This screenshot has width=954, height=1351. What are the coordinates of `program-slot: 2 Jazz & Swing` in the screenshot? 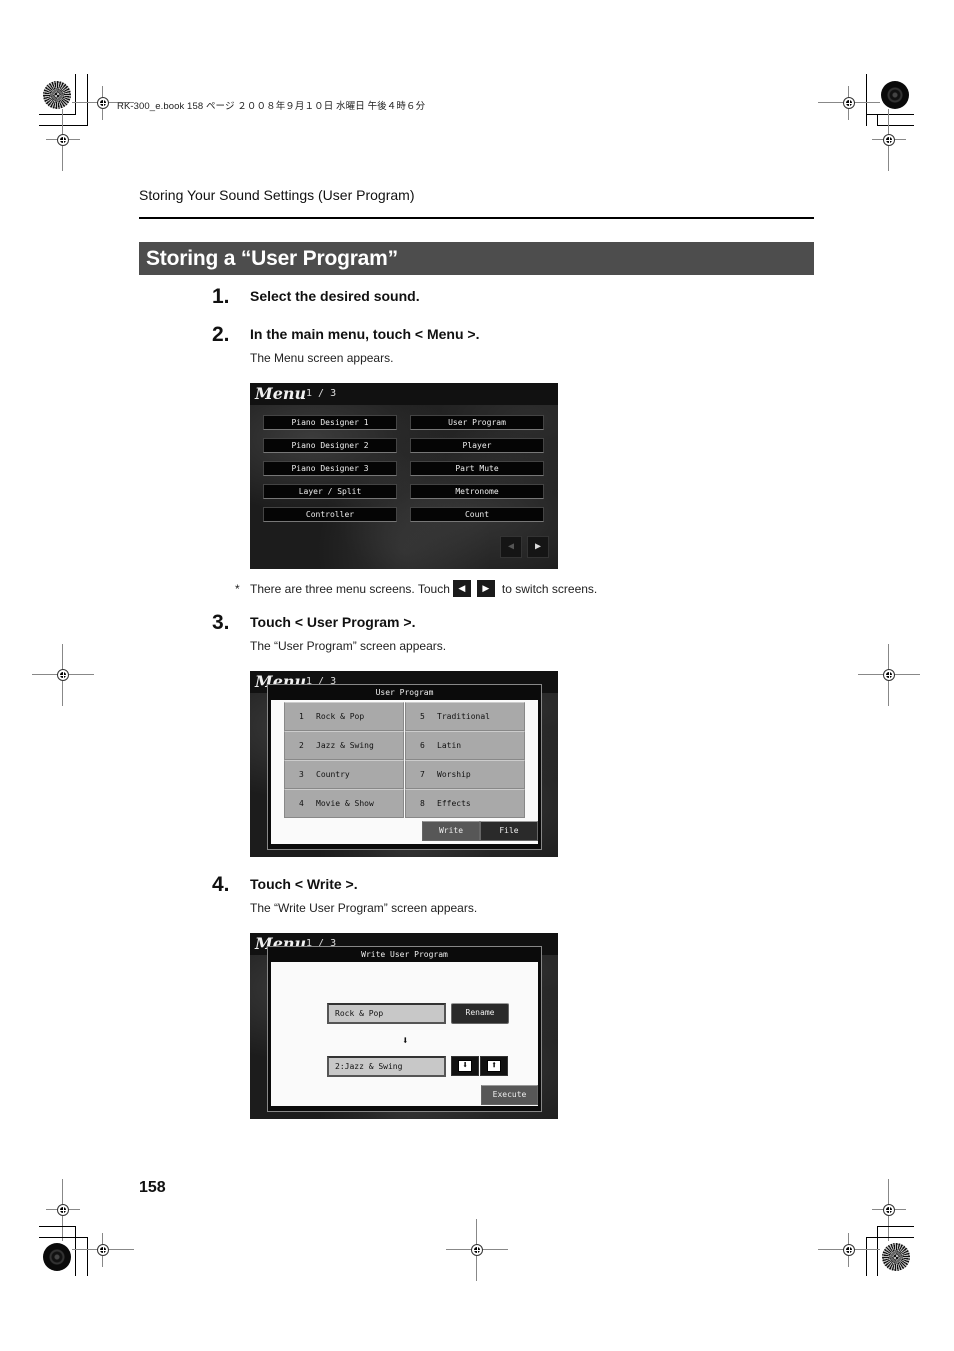 It's located at (344, 745).